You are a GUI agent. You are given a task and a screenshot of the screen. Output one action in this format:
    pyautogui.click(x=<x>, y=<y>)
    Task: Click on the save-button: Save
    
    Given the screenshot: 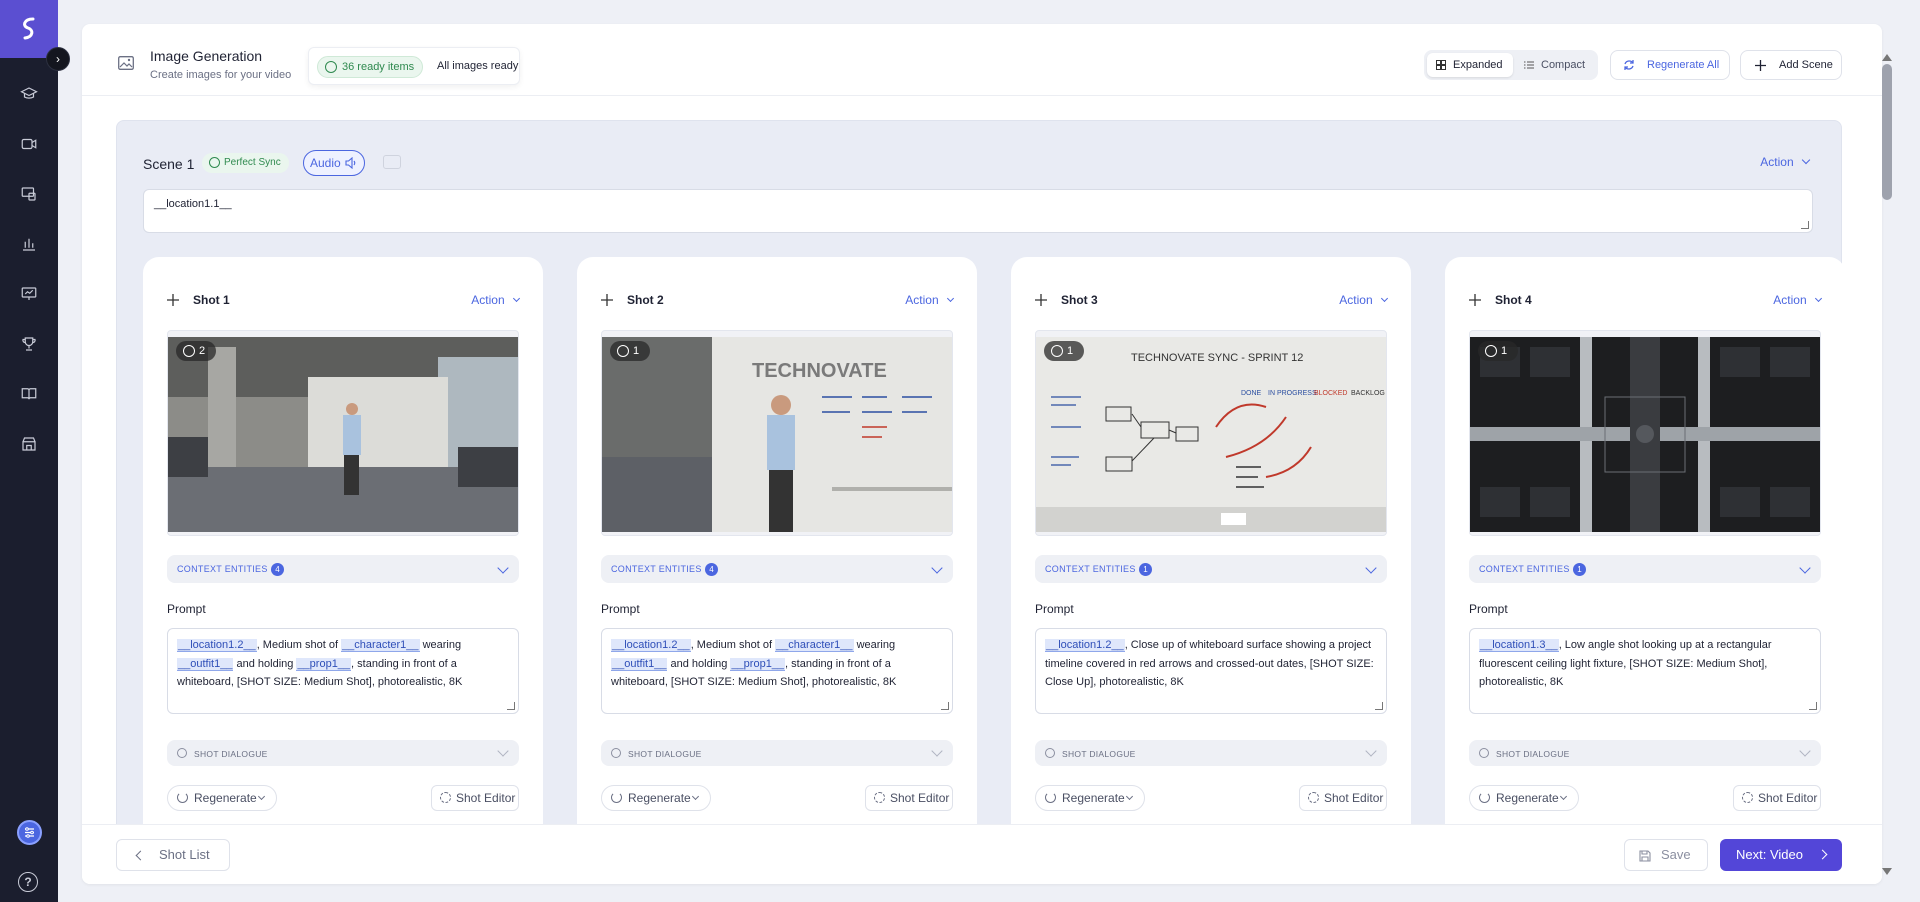 What is the action you would take?
    pyautogui.click(x=1666, y=855)
    